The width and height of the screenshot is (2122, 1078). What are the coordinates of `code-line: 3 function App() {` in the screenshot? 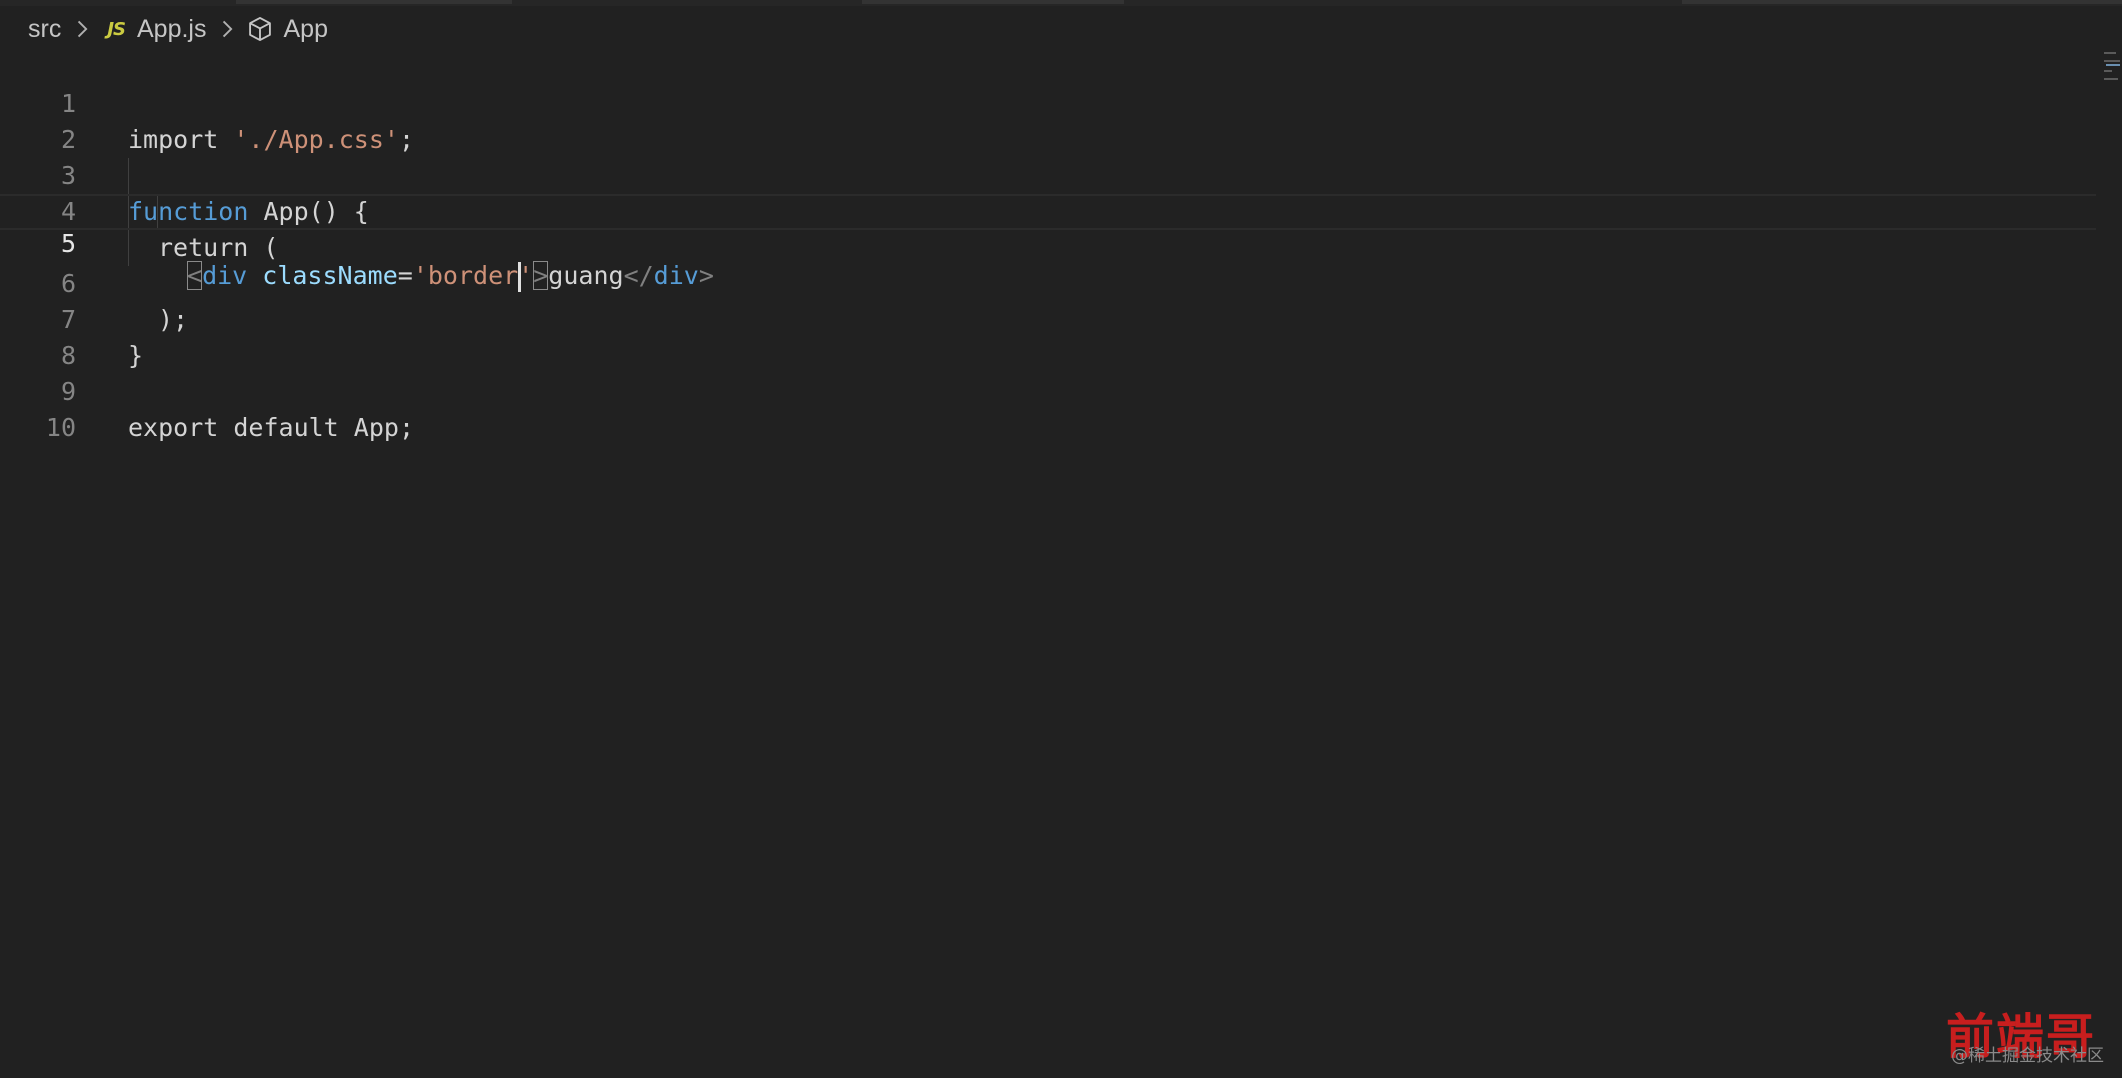 It's located at (1048, 174).